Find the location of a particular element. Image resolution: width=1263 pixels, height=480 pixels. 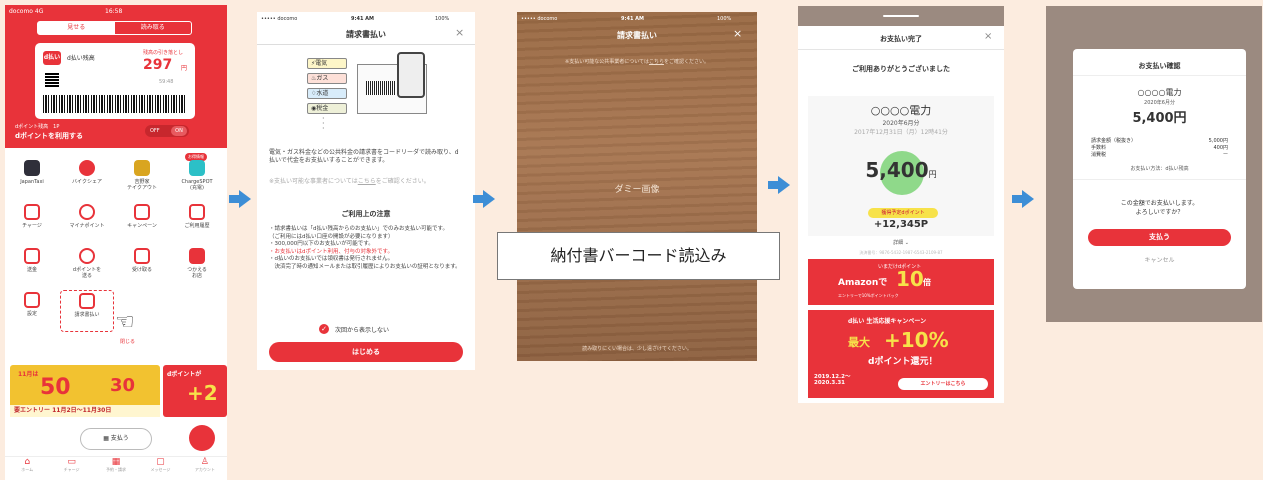

service-bill-payment: 請求書払い is located at coordinates (87, 311).